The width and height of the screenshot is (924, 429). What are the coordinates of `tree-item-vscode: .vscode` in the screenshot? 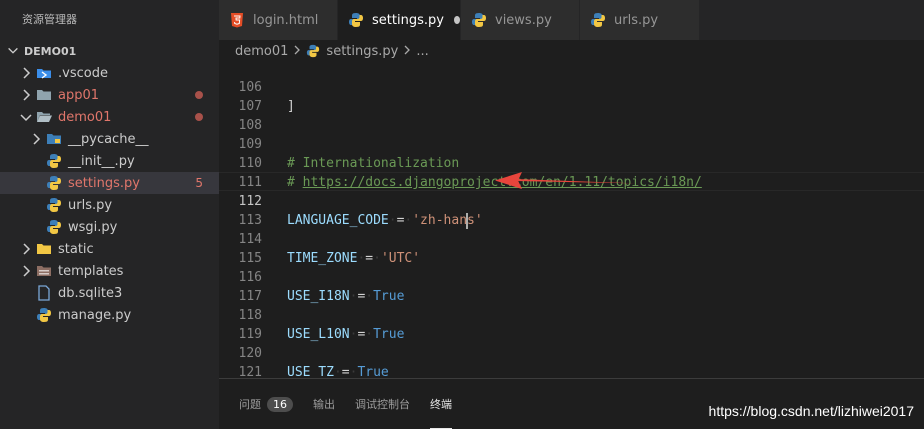 It's located at (109, 73).